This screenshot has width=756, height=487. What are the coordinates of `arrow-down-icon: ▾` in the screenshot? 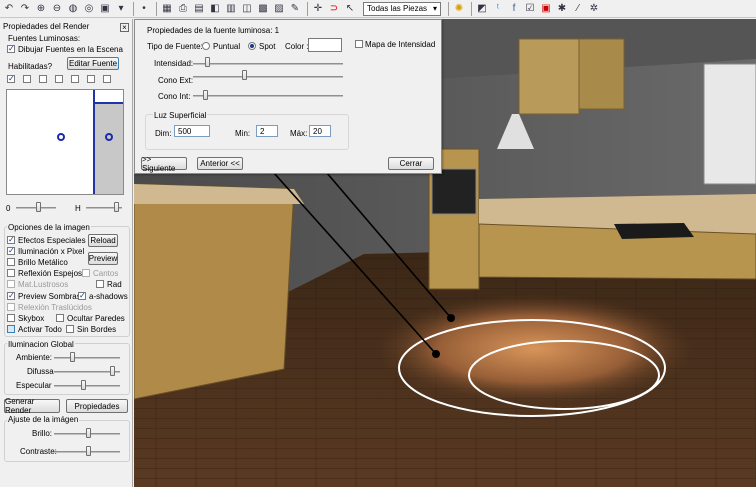 It's located at (121, 9).